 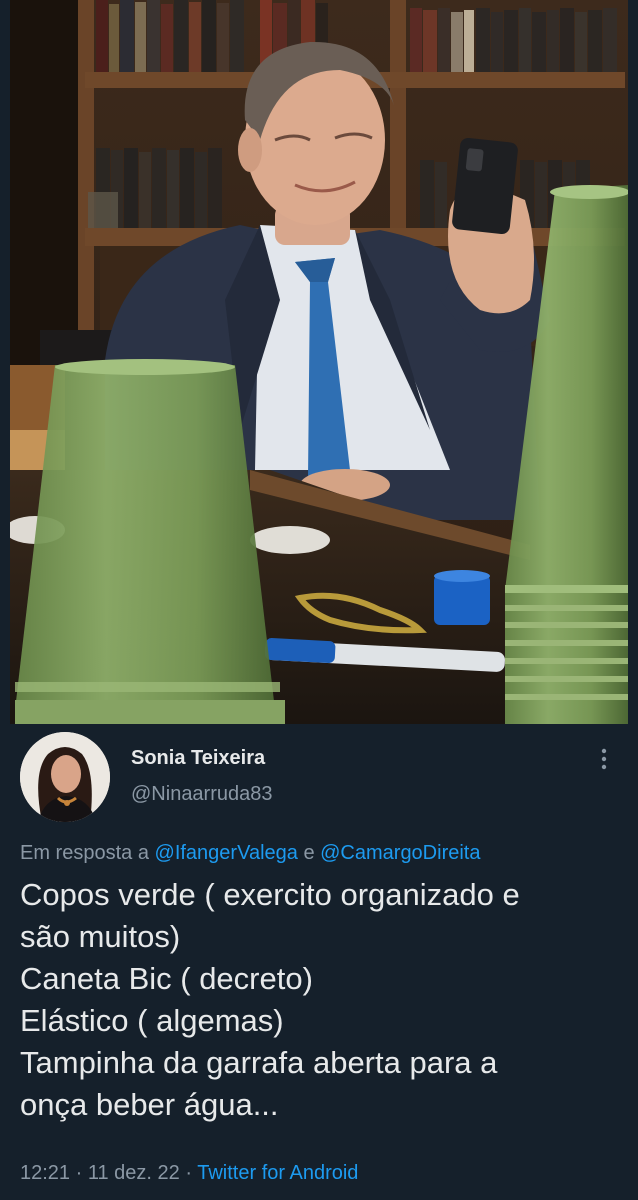 I want to click on saucer, so click(x=290, y=540).